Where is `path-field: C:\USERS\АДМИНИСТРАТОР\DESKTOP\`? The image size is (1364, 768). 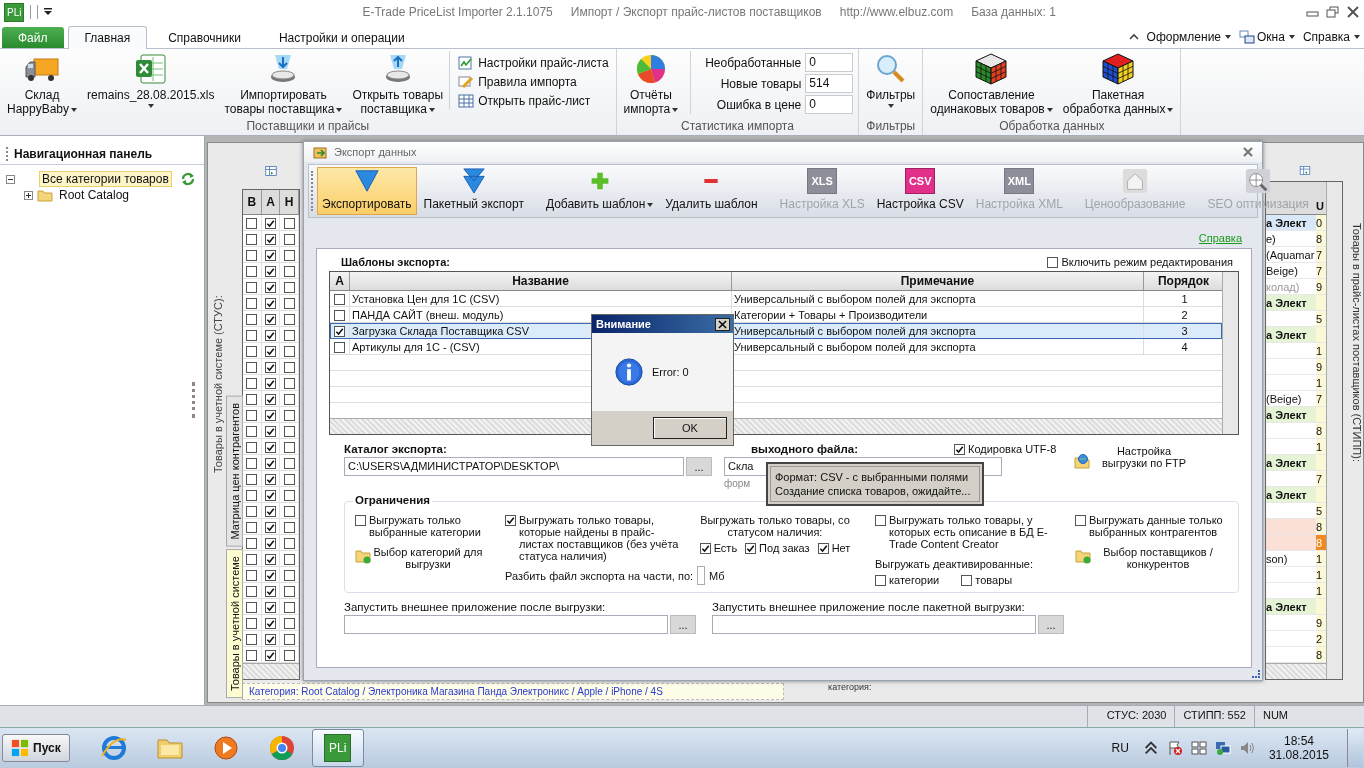
path-field: C:\USERS\АДМИНИСТРАТОР\DESKTOP\ is located at coordinates (514, 466).